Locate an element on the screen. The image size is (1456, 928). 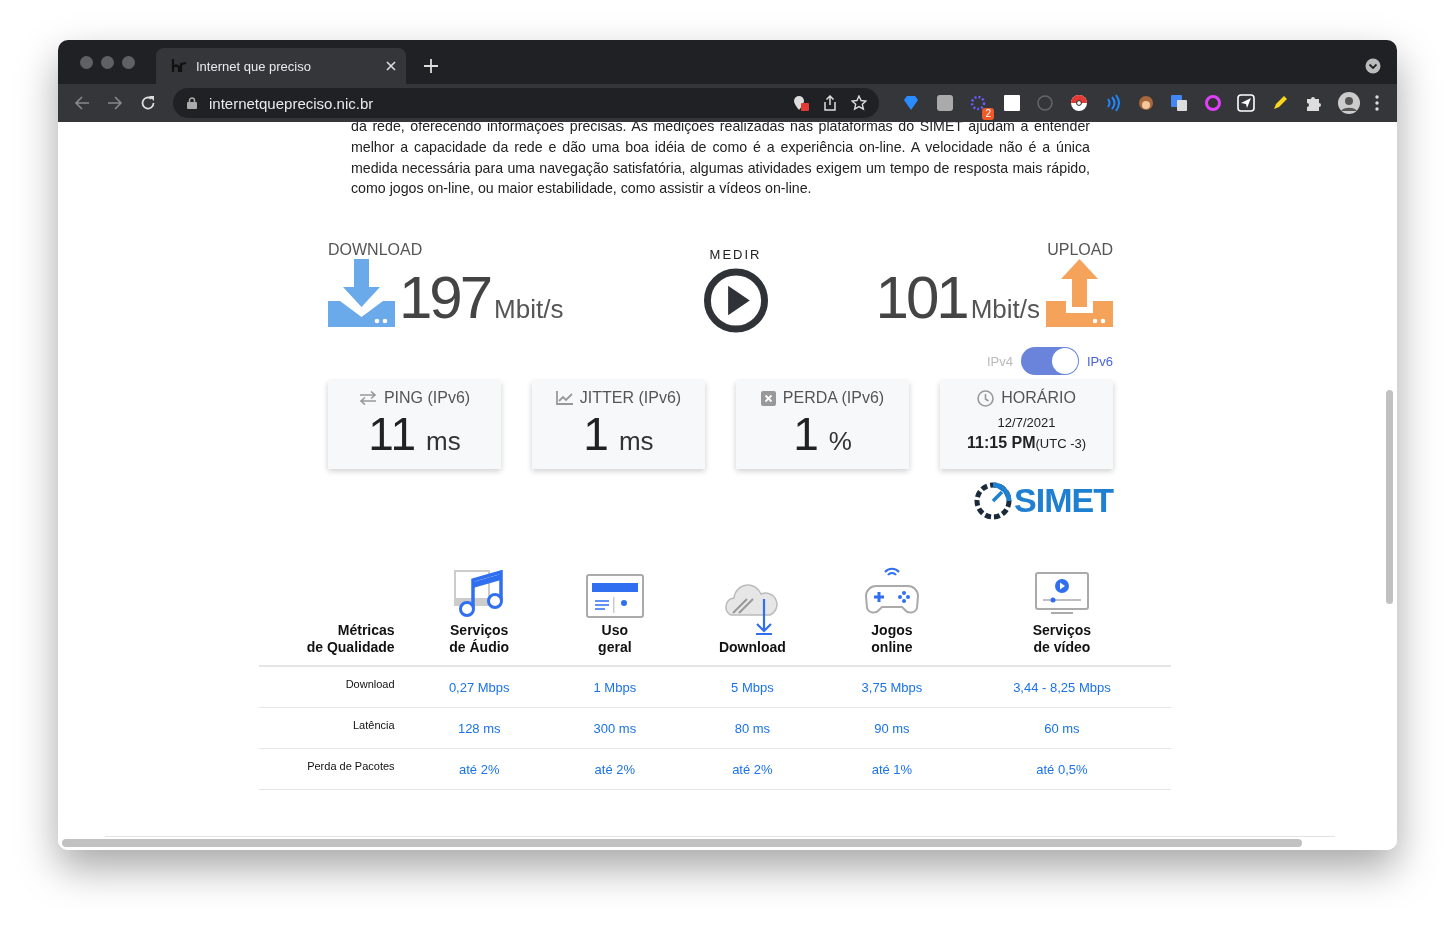
minimize-light is located at coordinates (107, 62).